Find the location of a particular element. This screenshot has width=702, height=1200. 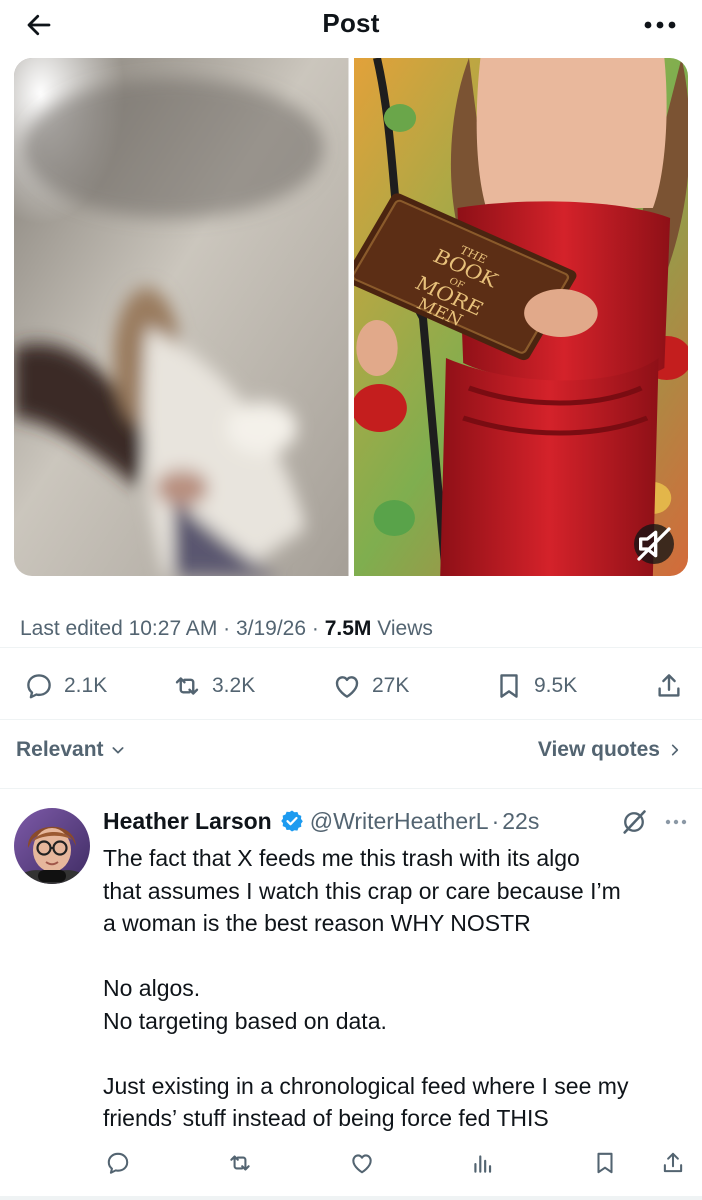

verified-badge-icon is located at coordinates (291, 821).